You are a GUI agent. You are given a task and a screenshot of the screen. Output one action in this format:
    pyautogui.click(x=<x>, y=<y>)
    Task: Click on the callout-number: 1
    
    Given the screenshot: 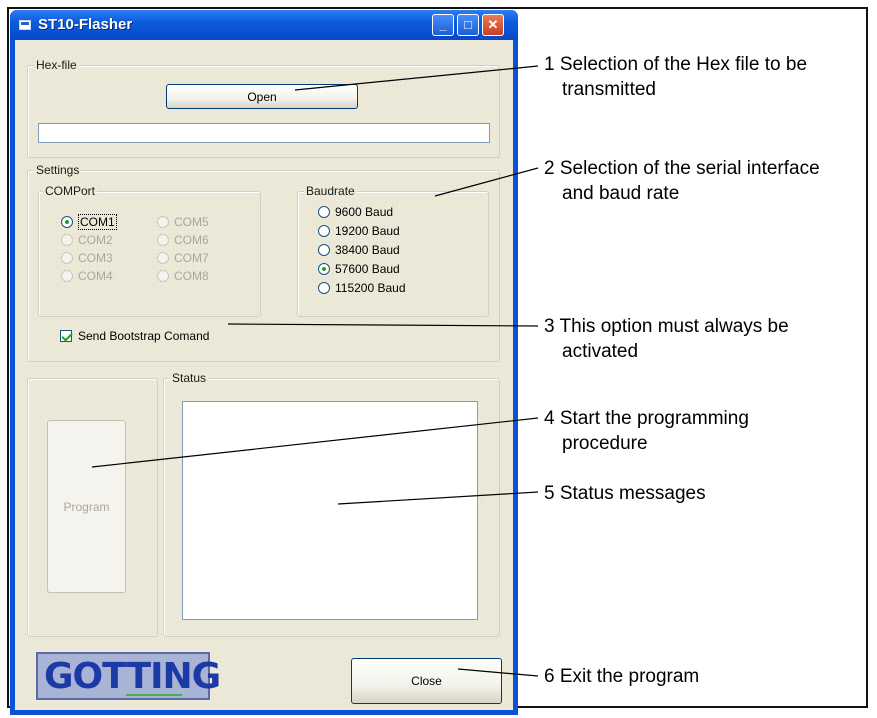 What is the action you would take?
    pyautogui.click(x=549, y=64)
    